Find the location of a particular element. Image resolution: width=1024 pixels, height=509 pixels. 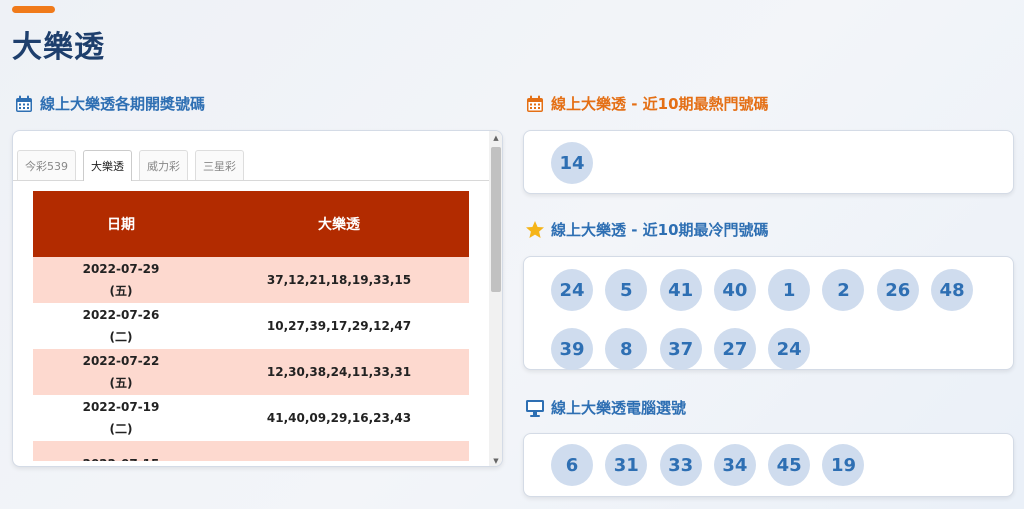

number-ball: 40 is located at coordinates (734, 290).